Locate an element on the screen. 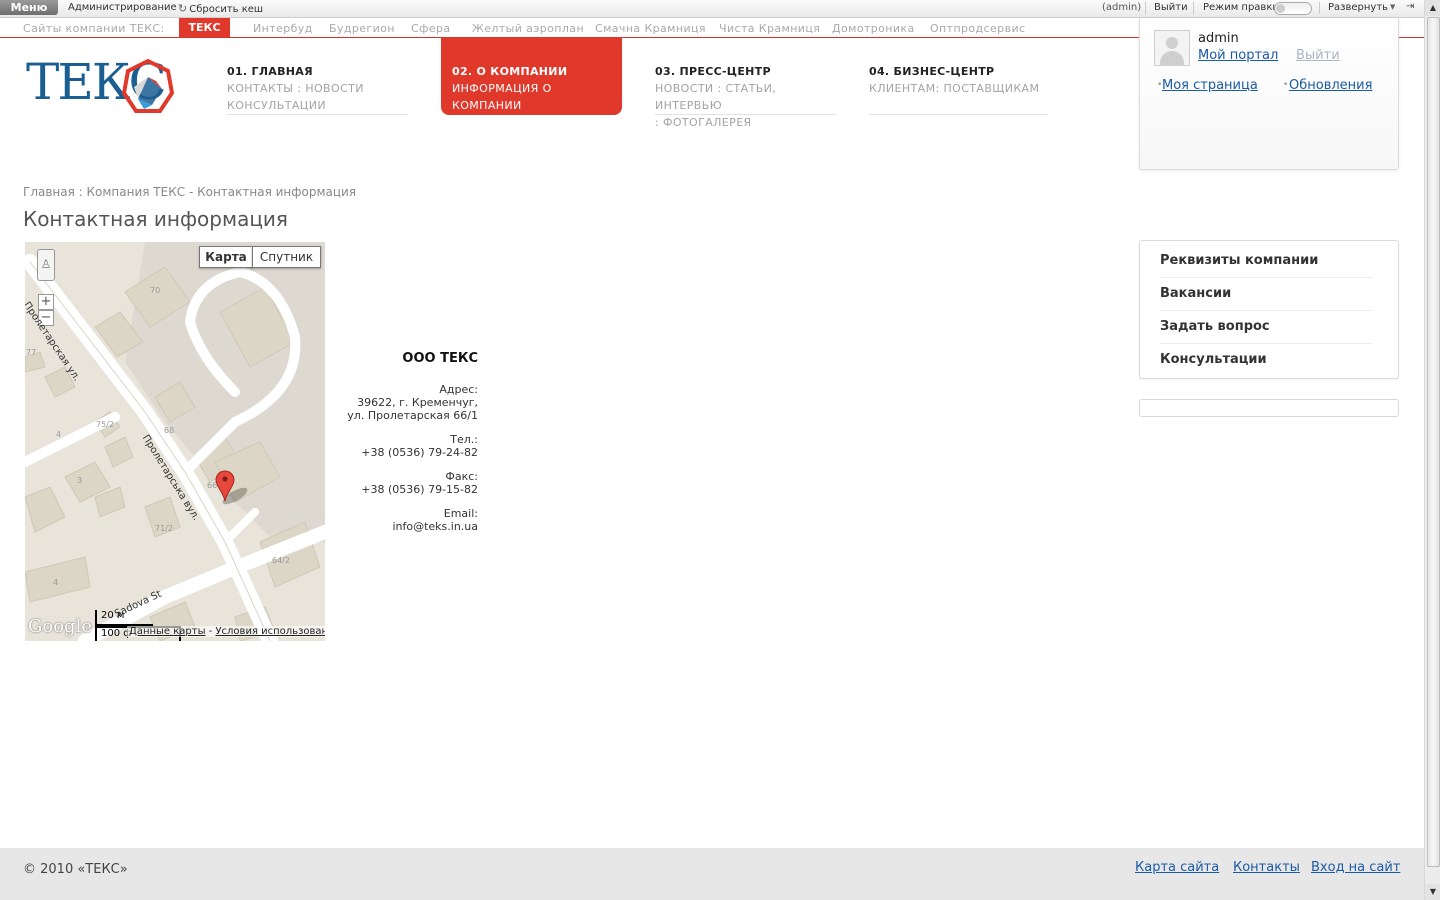  site-link-teks: ТЕКС is located at coordinates (204, 27).